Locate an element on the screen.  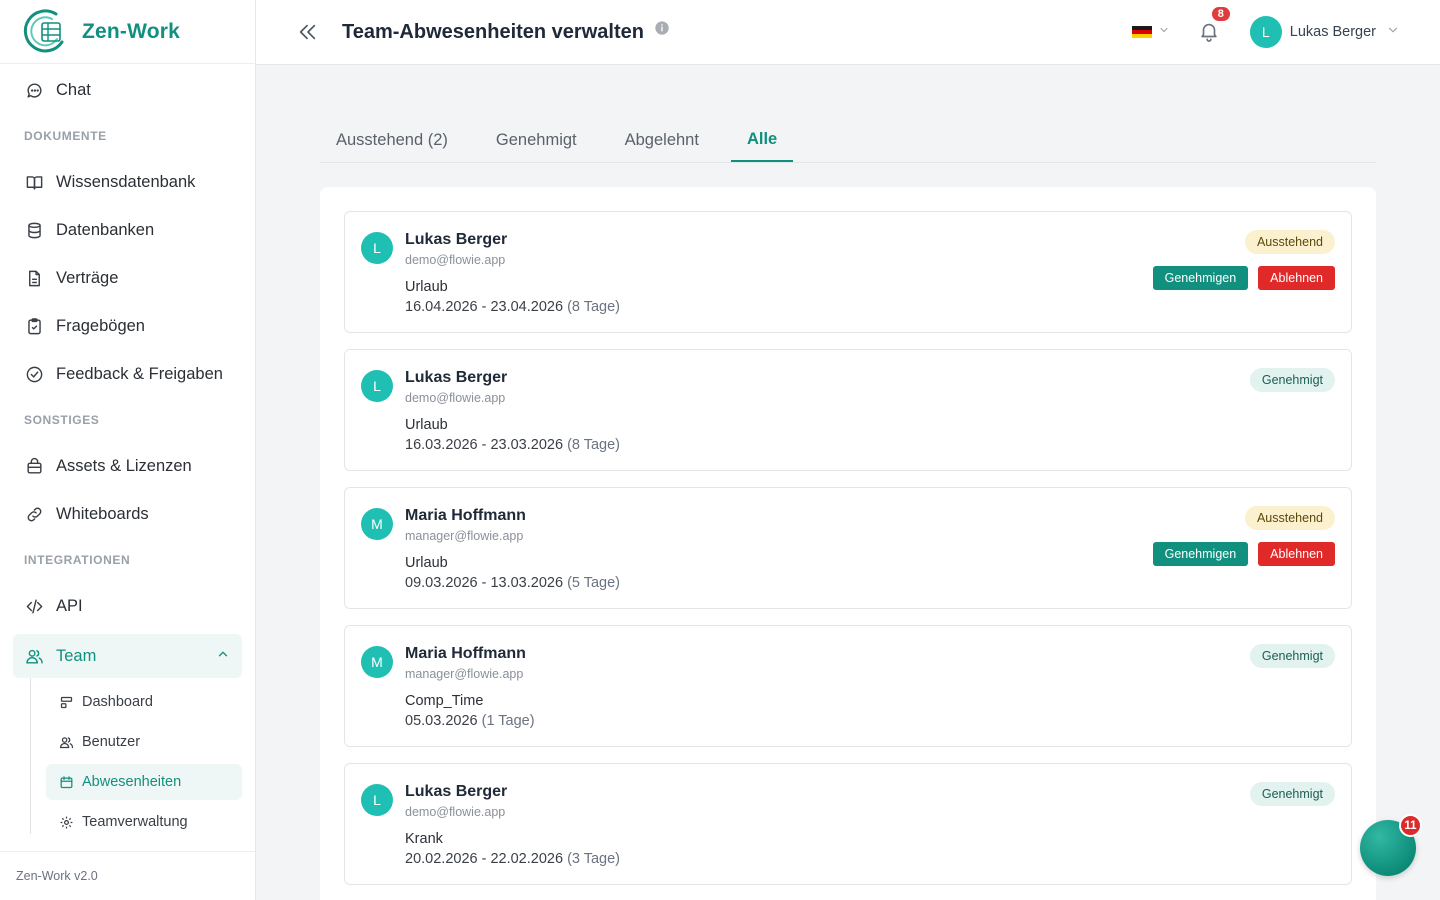
bell-icon is located at coordinates (1209, 32).